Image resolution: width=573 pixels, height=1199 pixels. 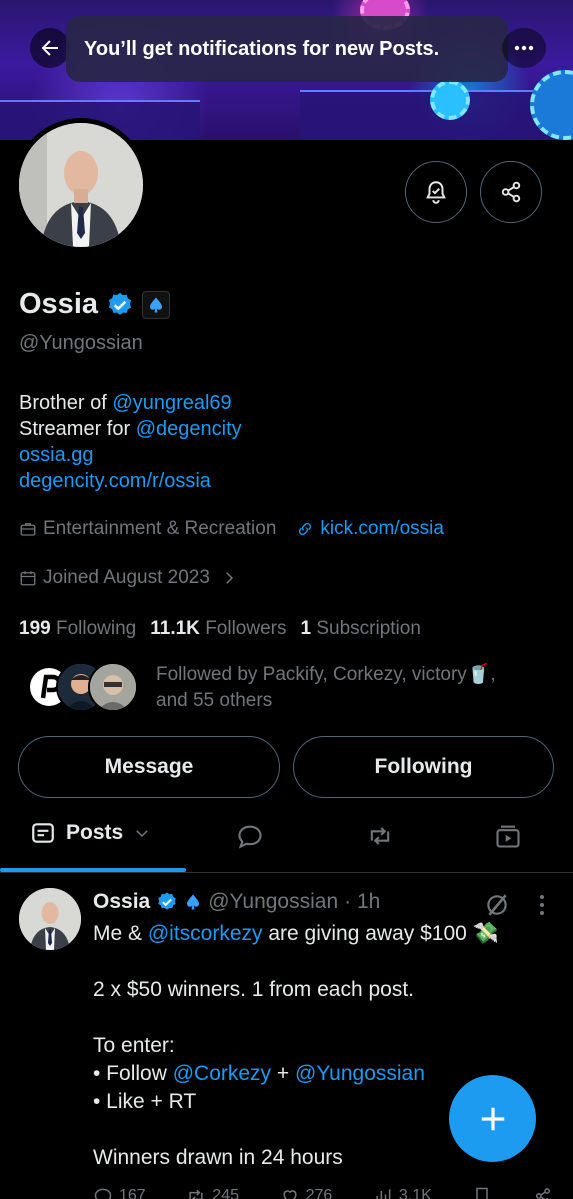 I want to click on more-horizontal-icon, so click(x=524, y=48).